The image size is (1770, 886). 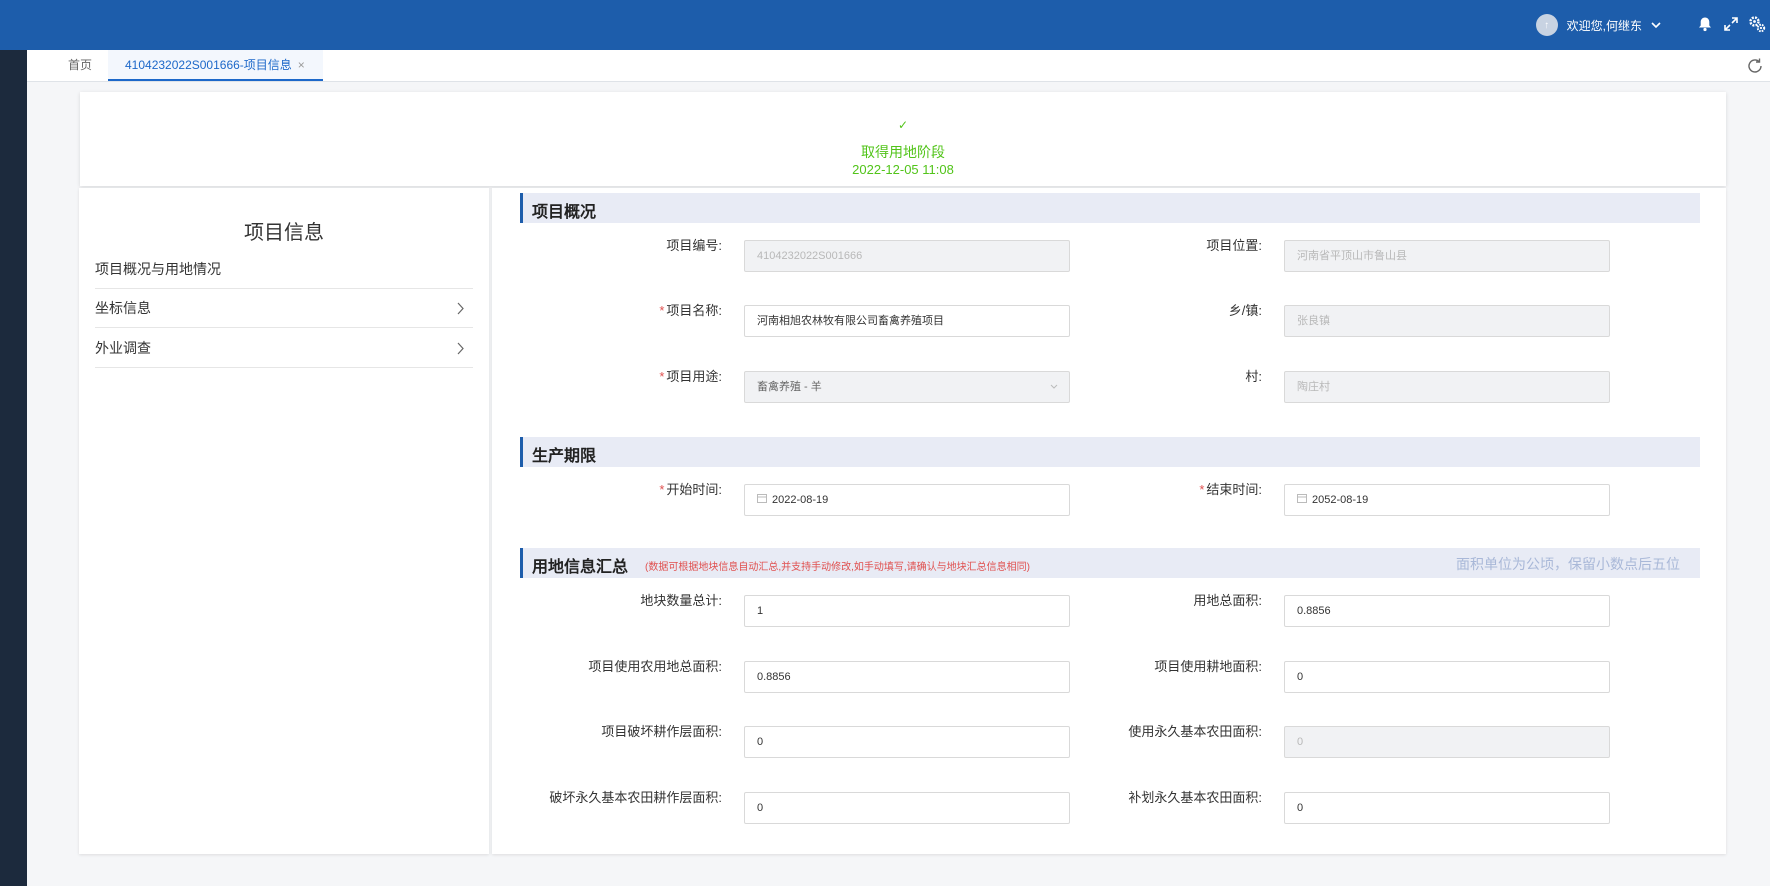 What do you see at coordinates (885, 25) in the screenshot?
I see `top-header: ↑ 欢迎您,何继东` at bounding box center [885, 25].